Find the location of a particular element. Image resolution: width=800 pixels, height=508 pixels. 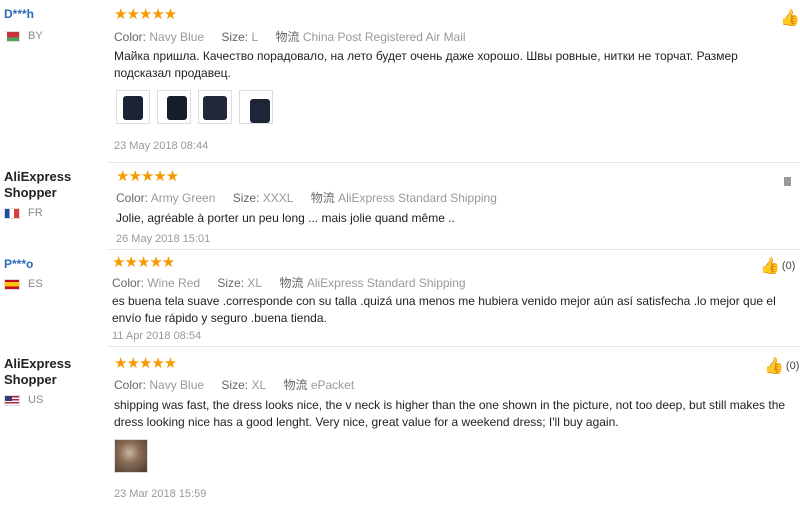

shipping-value: ePacket is located at coordinates (332, 385).